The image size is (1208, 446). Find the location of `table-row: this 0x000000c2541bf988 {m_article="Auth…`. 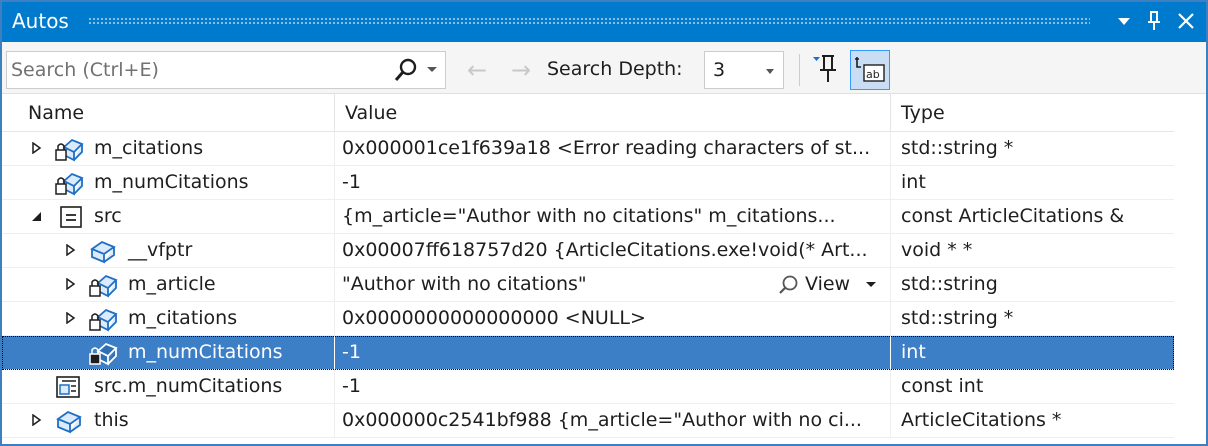

table-row: this 0x000000c2541bf988 {m_article="Auth… is located at coordinates (588, 421).